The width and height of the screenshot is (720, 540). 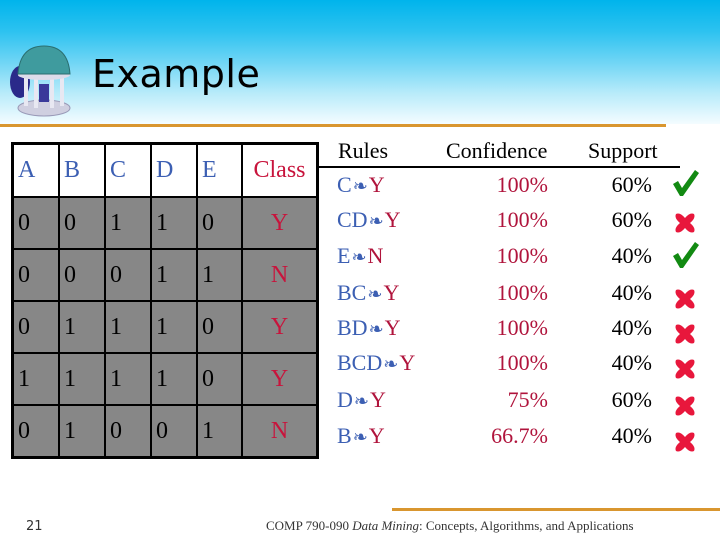 What do you see at coordinates (526, 525) in the screenshot?
I see `footer-suffix: : Concepts, Algorithms, and Applications` at bounding box center [526, 525].